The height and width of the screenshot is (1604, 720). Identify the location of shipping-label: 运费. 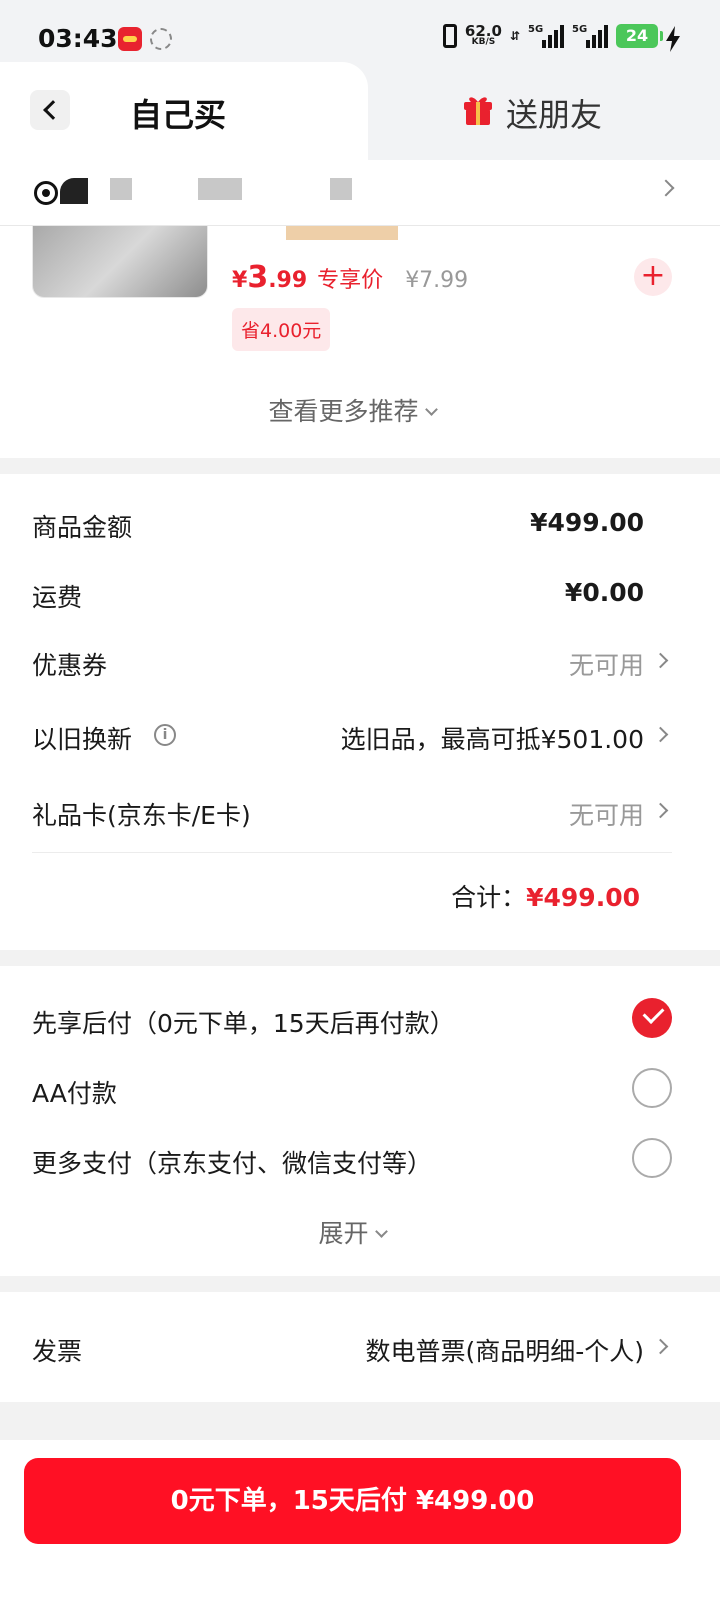
(57, 597).